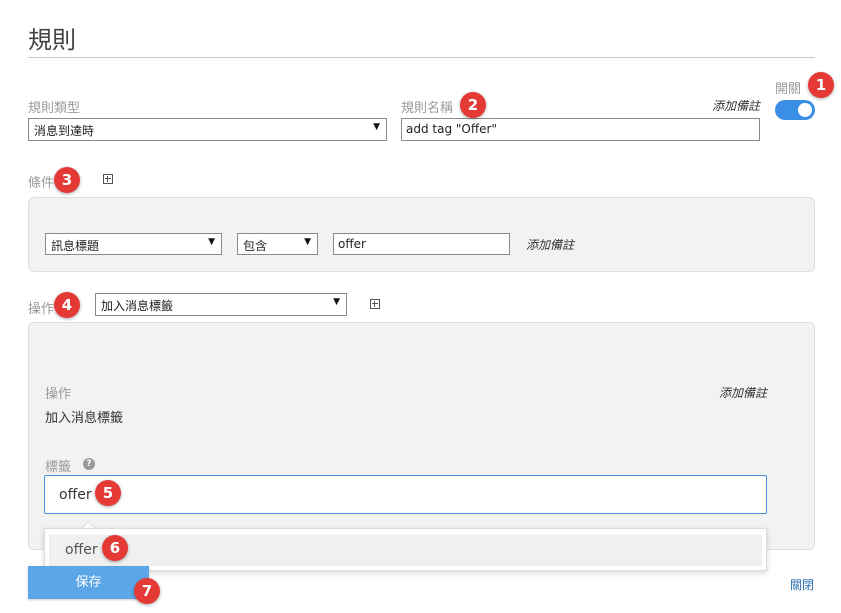  Describe the element at coordinates (41, 183) in the screenshot. I see `conditions-label: 條件` at that location.